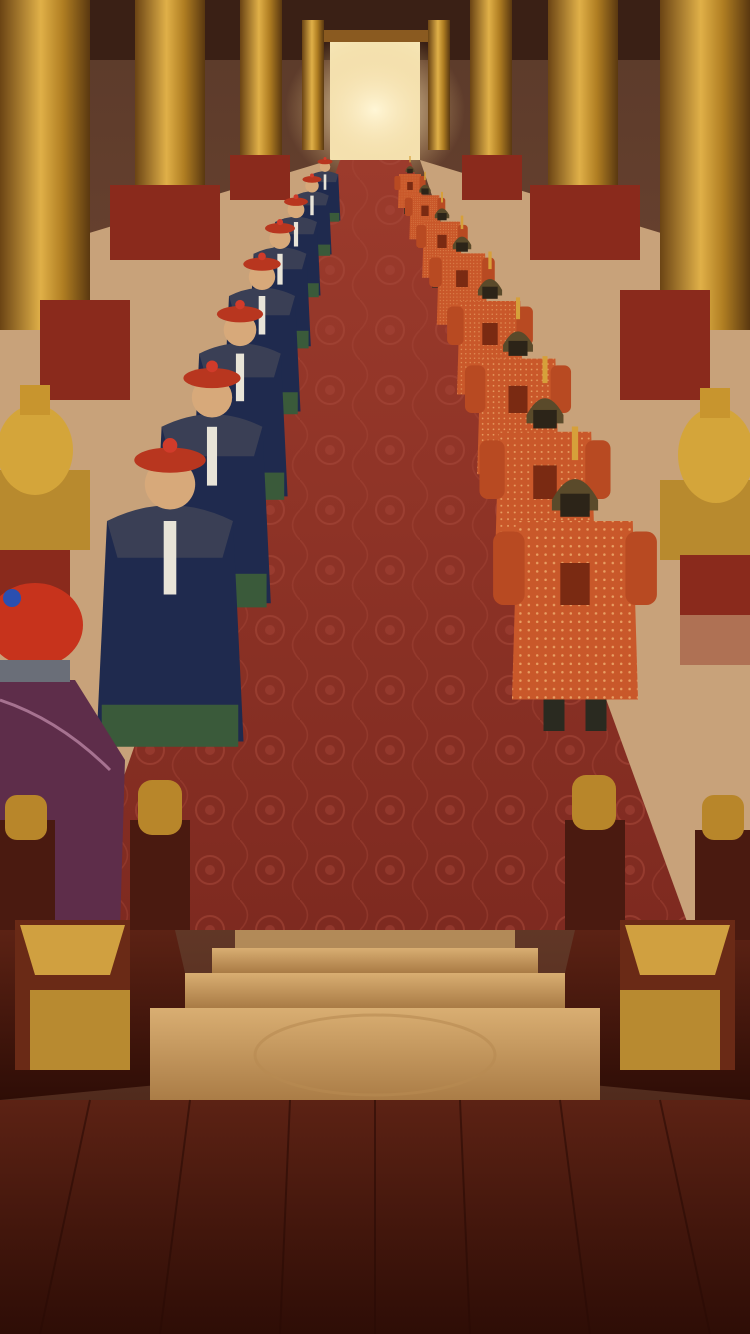 The image size is (750, 1334). I want to click on incense-burner-icon, so click(36, 450).